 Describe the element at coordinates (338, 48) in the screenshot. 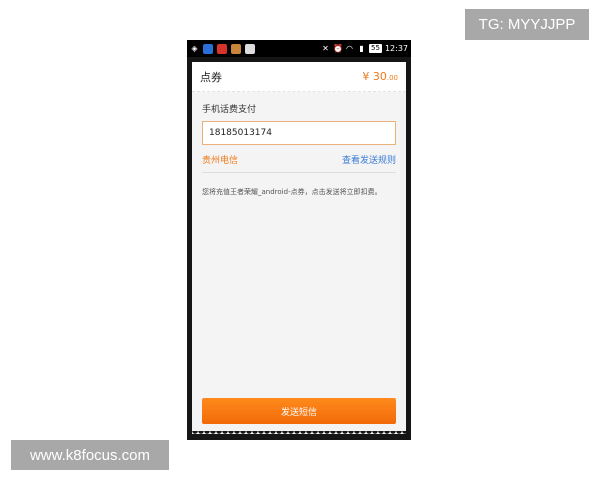

I see `alarm-icon: ⏰` at that location.